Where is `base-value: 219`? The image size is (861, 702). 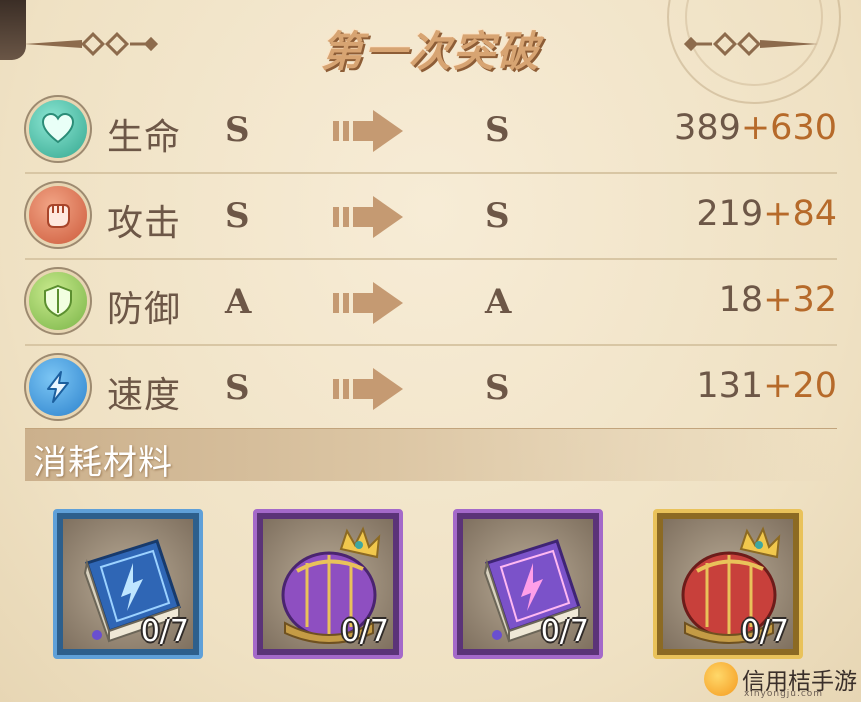 base-value: 219 is located at coordinates (730, 214).